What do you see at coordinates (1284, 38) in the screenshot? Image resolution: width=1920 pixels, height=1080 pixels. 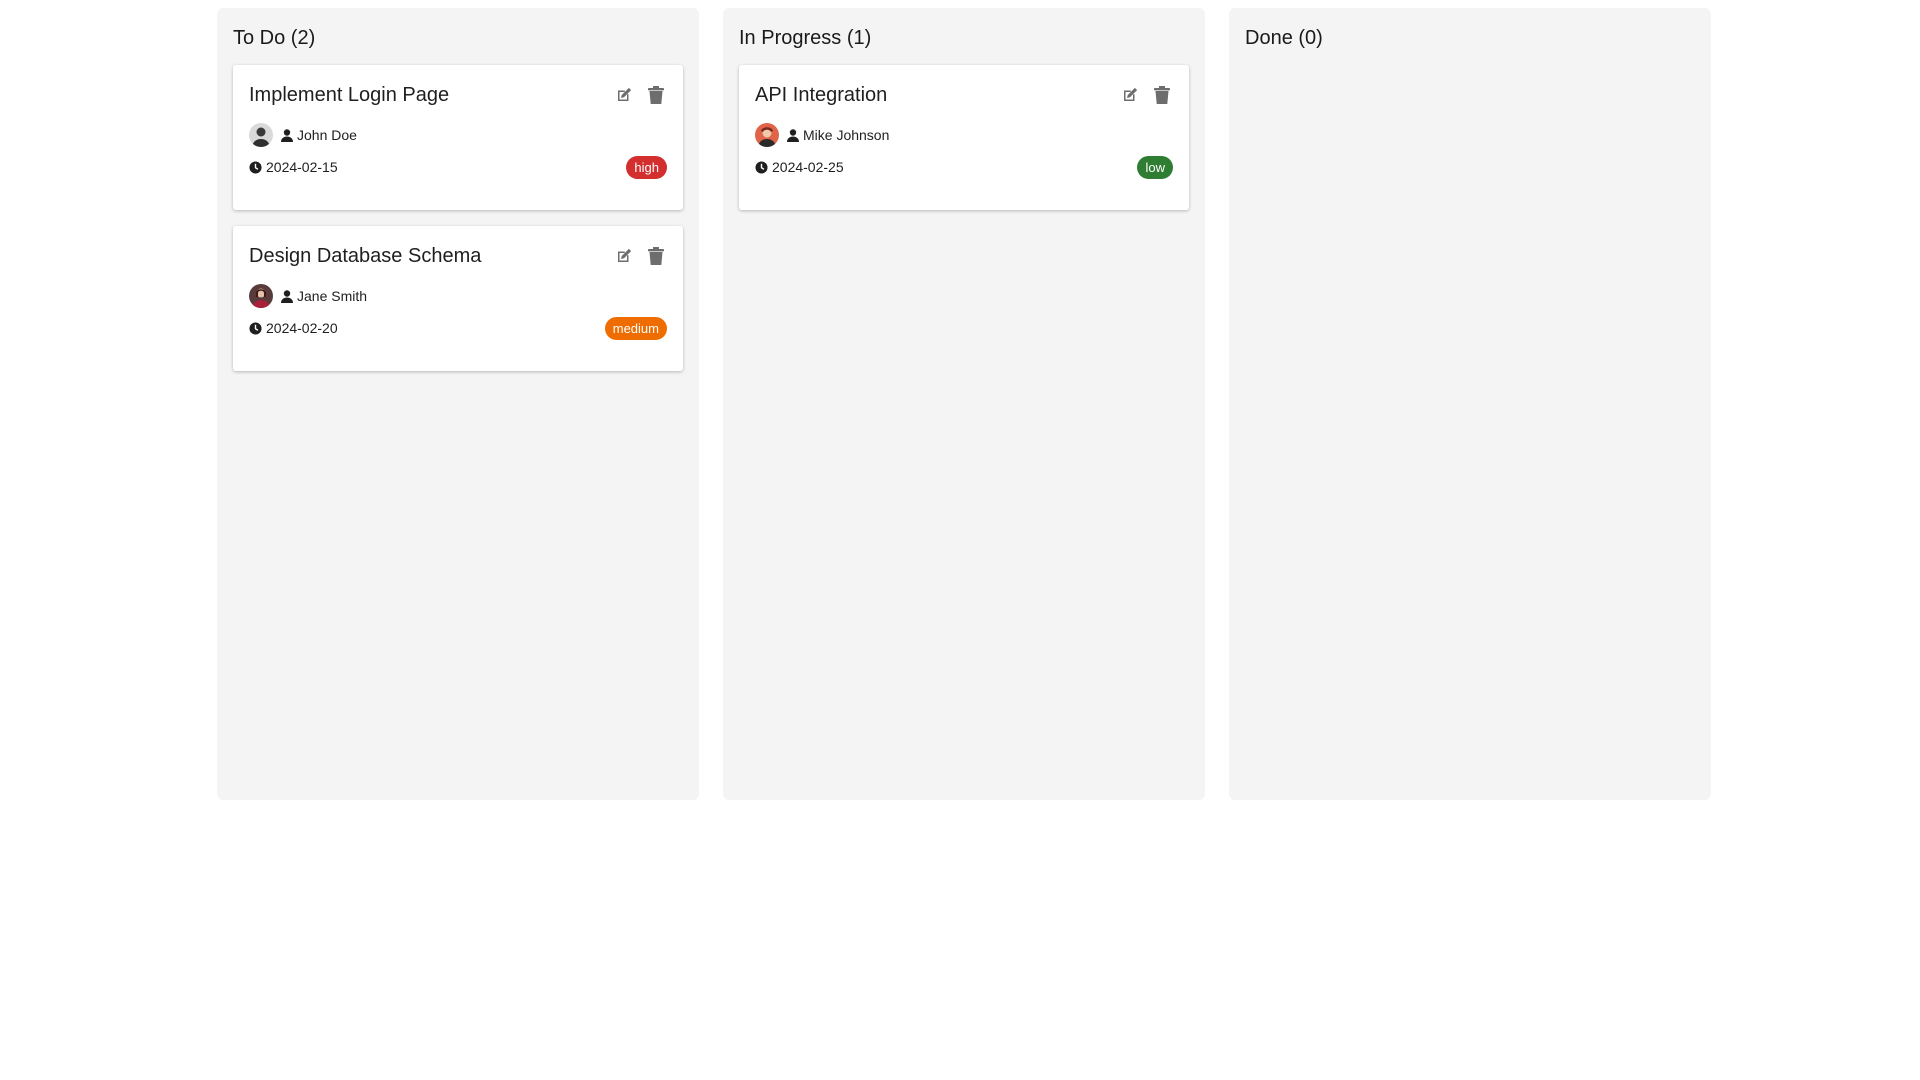 I see `column-title: Done (0)` at bounding box center [1284, 38].